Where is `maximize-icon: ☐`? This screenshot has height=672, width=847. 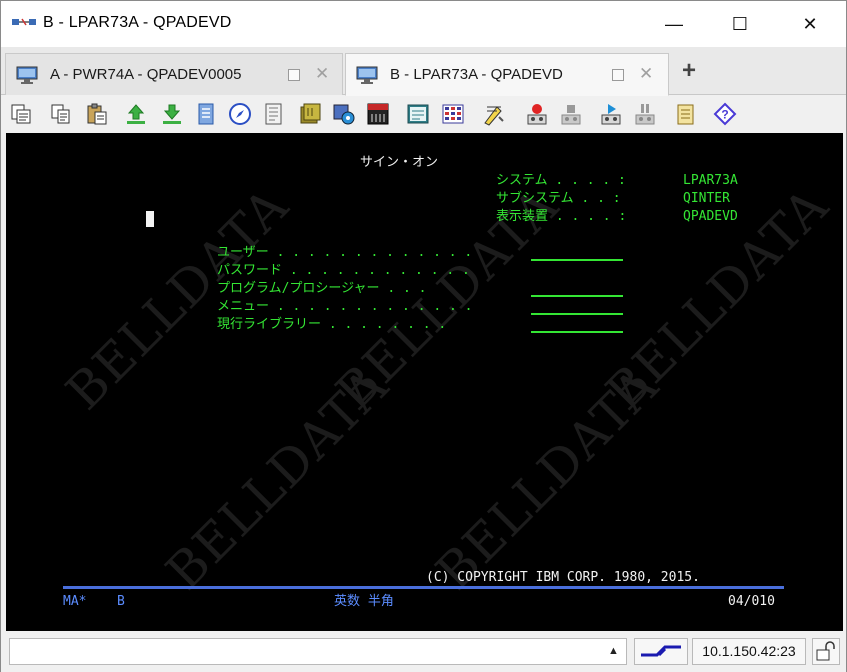 maximize-icon: ☐ is located at coordinates (740, 23).